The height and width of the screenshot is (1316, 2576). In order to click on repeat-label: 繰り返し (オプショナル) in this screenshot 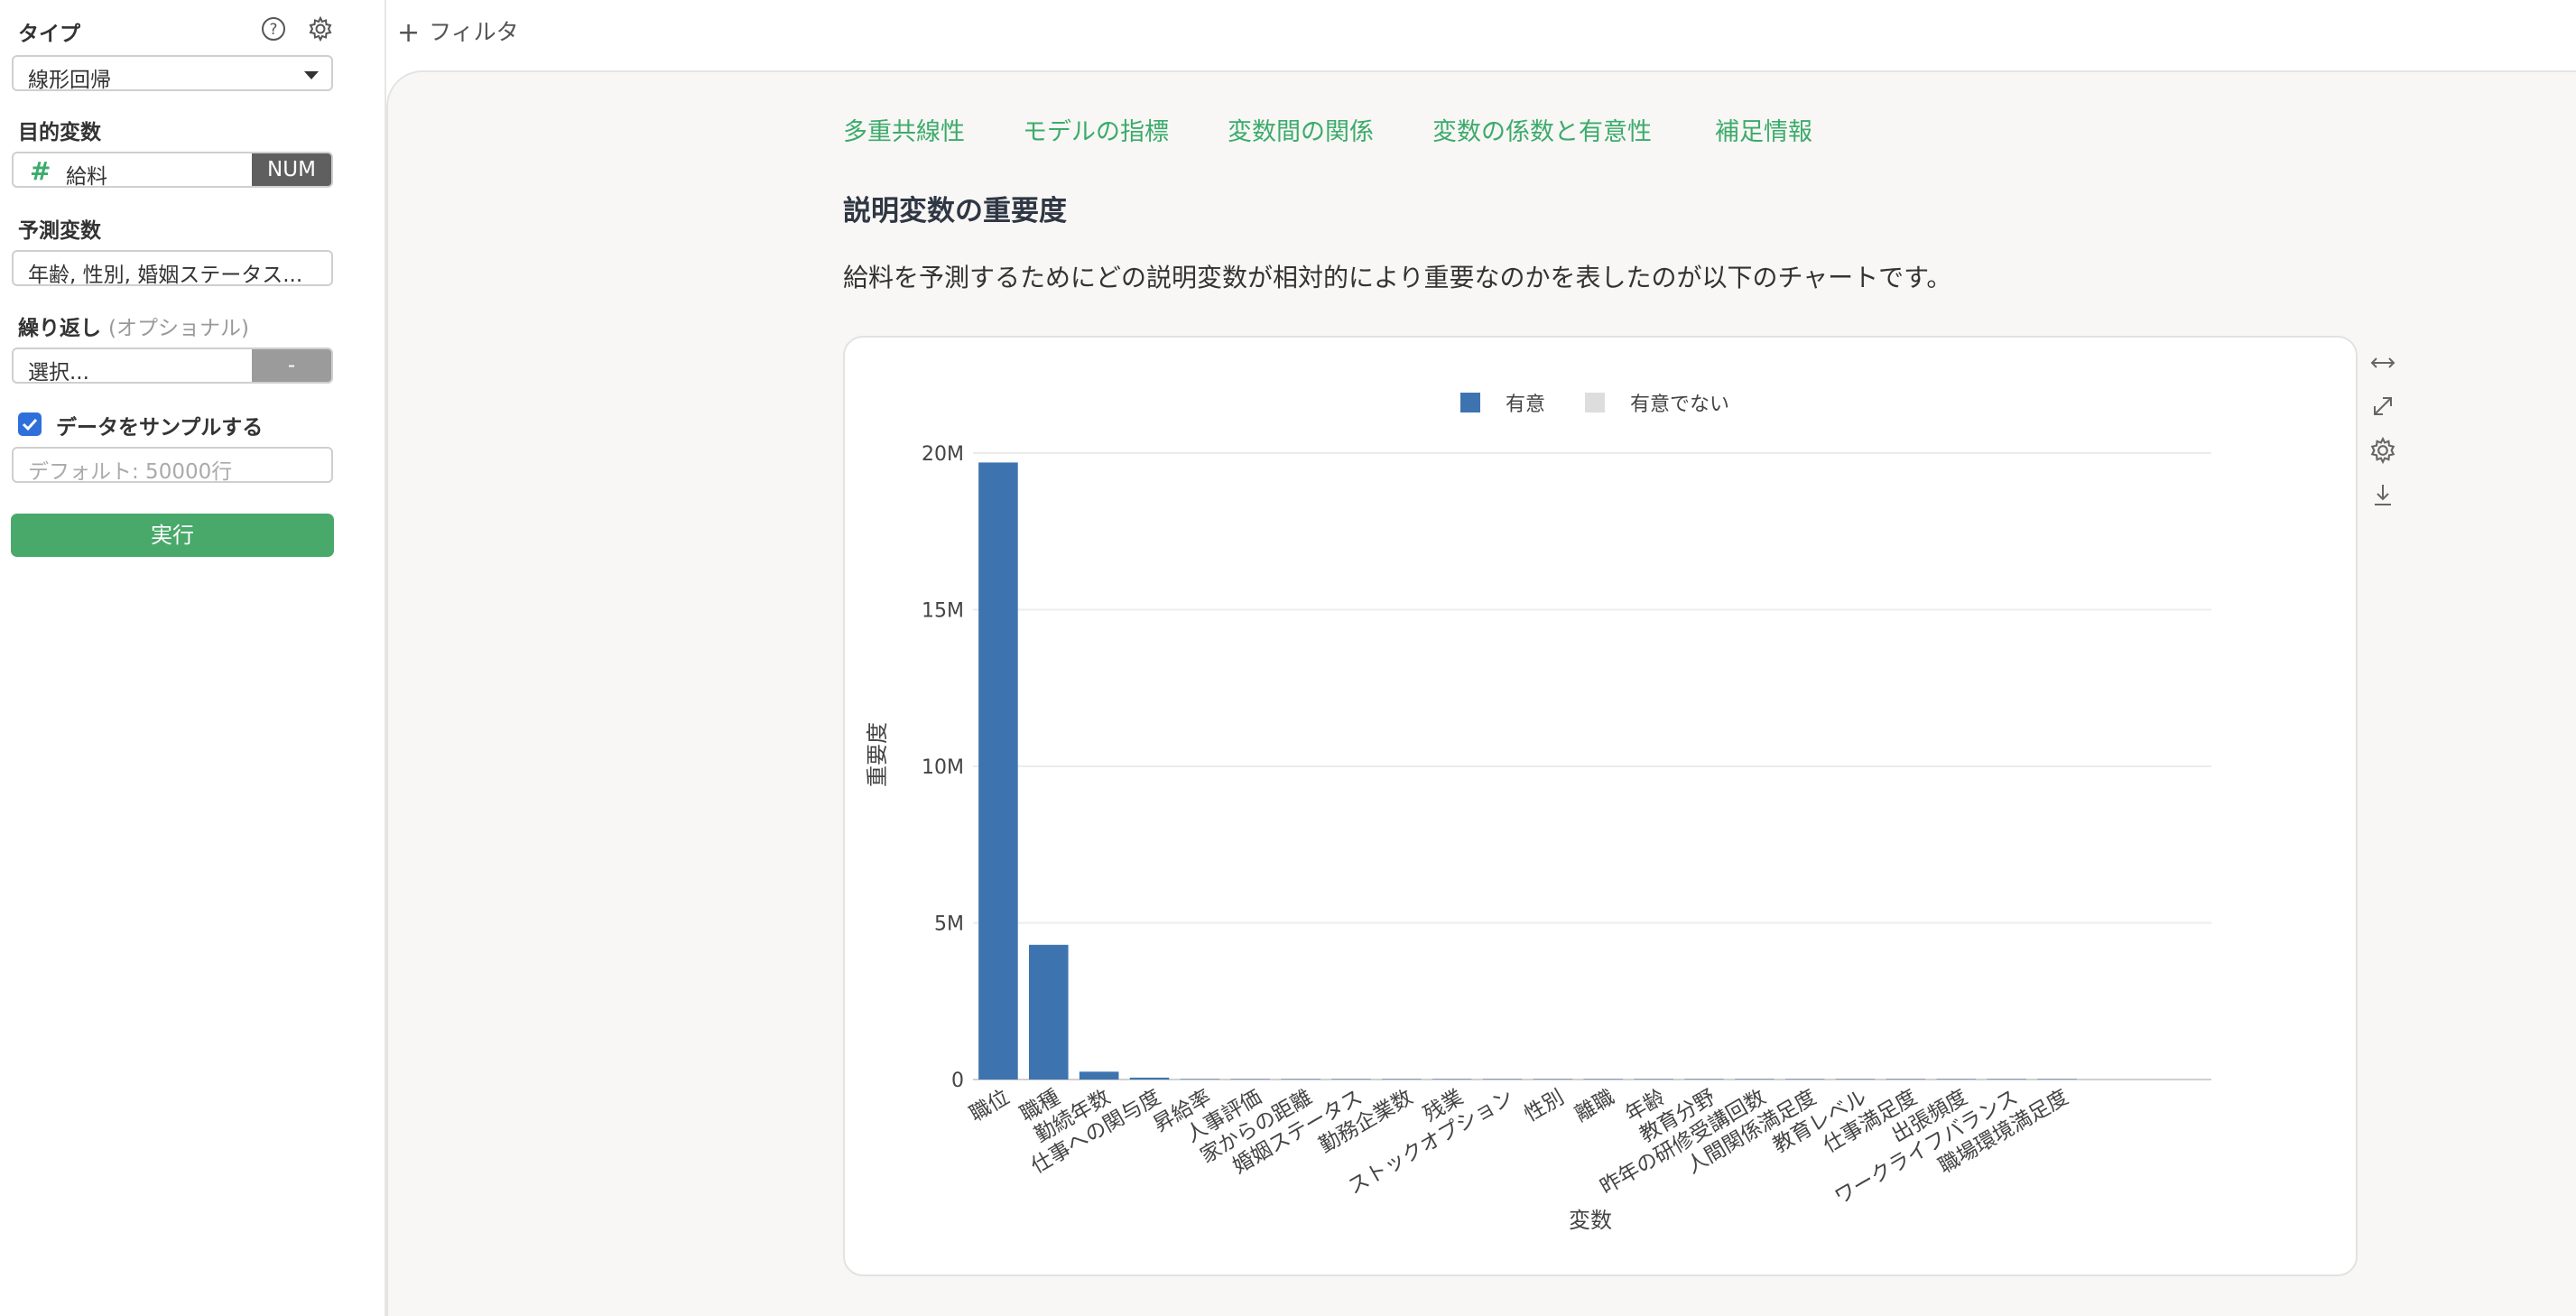, I will do `click(133, 325)`.